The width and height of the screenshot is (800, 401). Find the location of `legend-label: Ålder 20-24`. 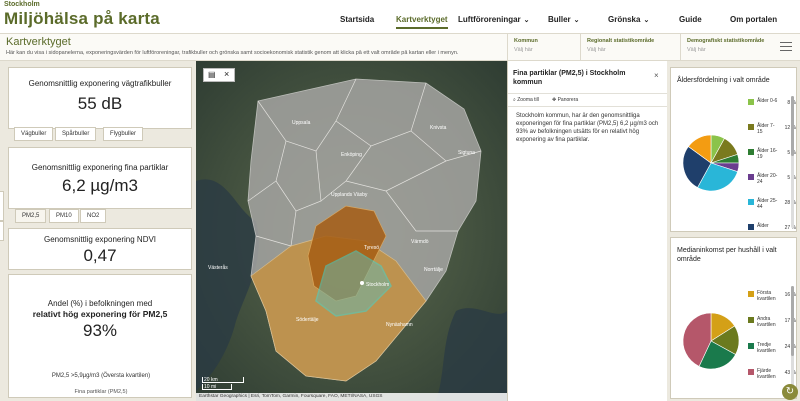

legend-label: Ålder 20-24 is located at coordinates (767, 179).